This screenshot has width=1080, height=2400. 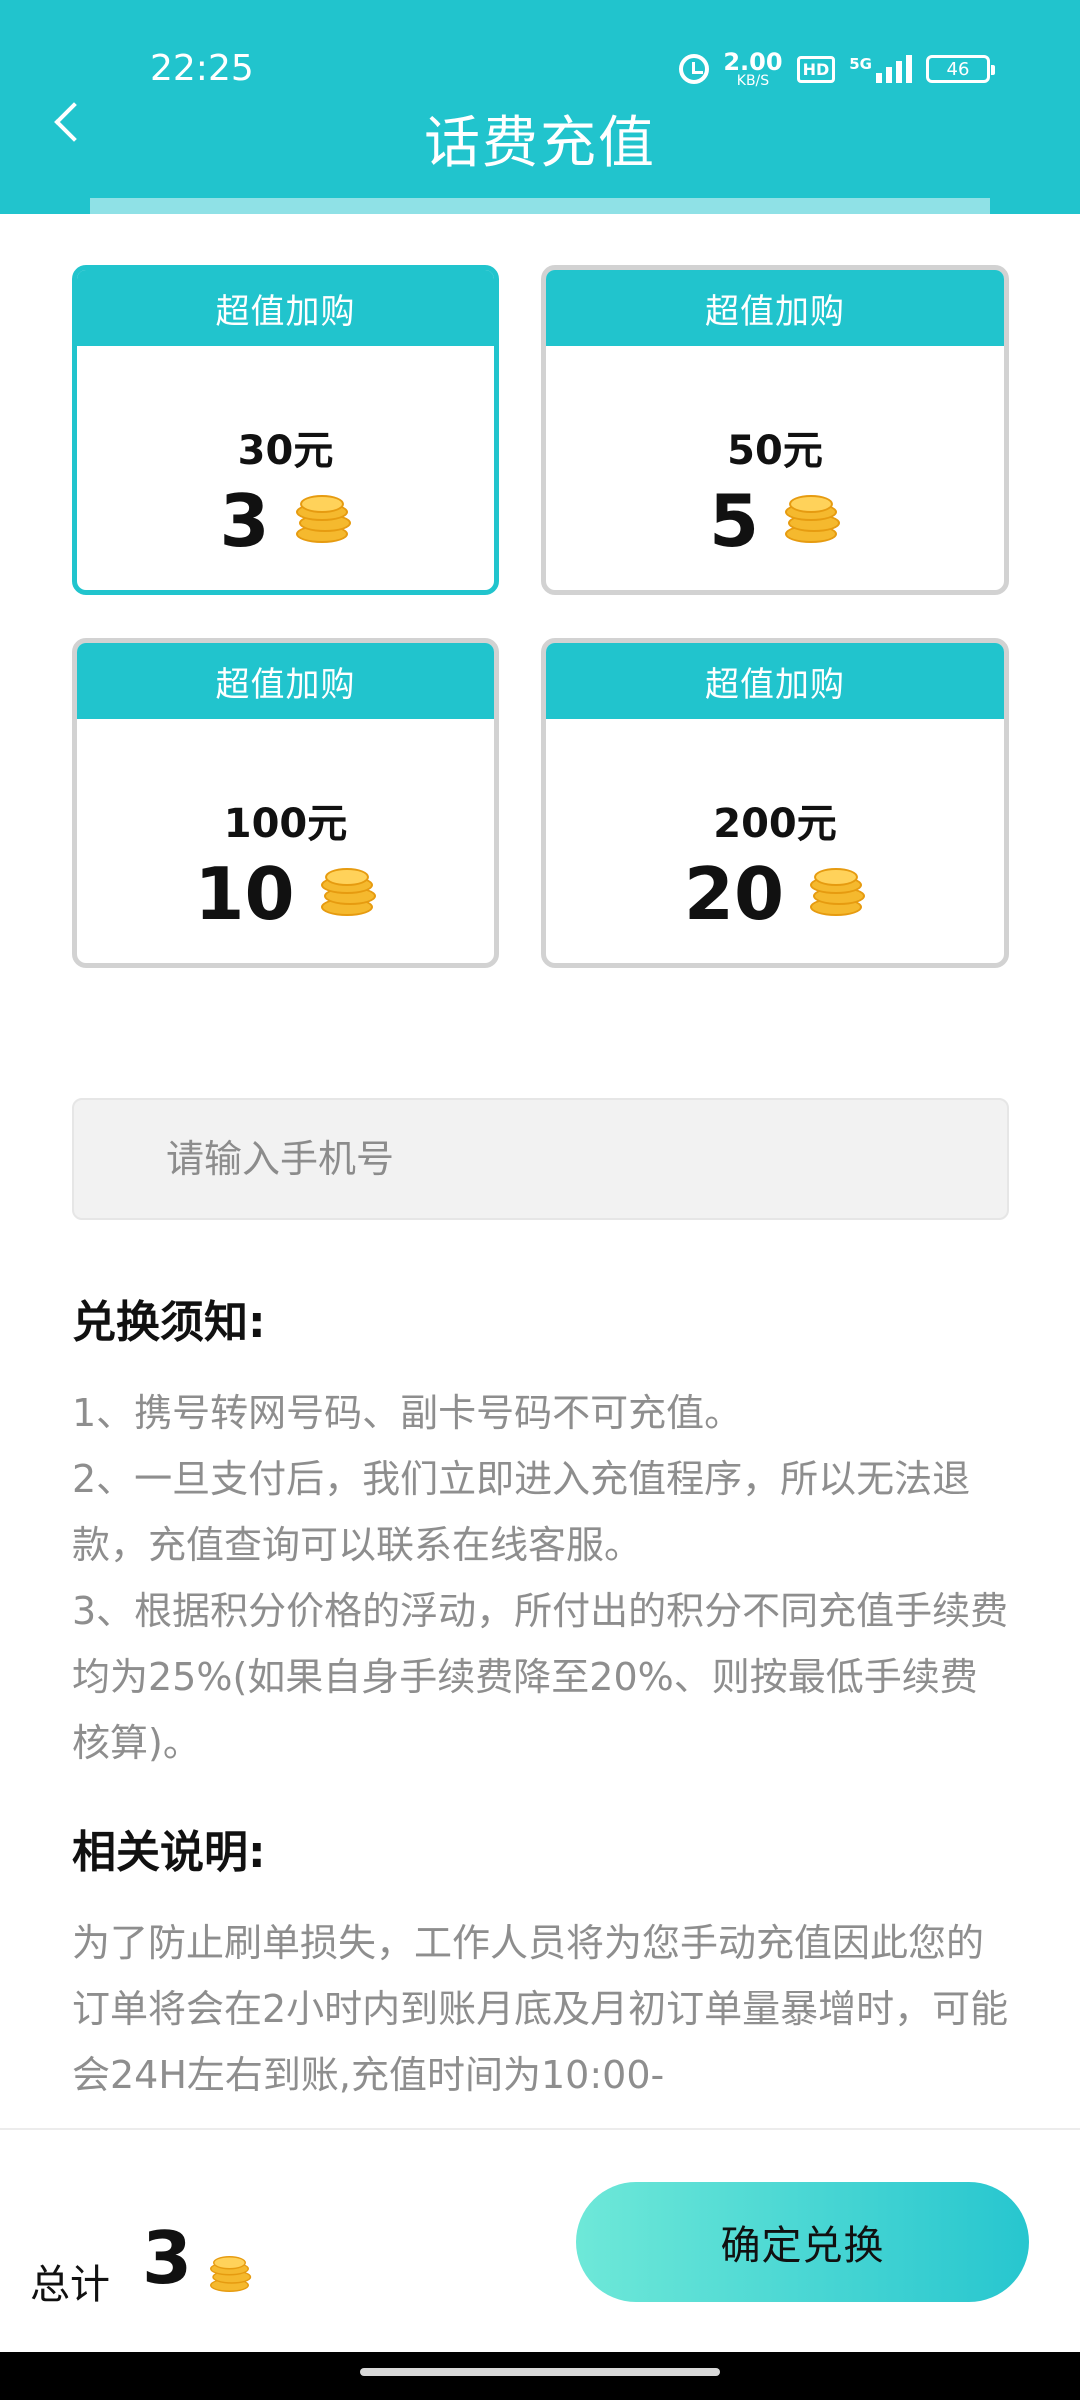 I want to click on system-nav-bar, so click(x=540, y=2376).